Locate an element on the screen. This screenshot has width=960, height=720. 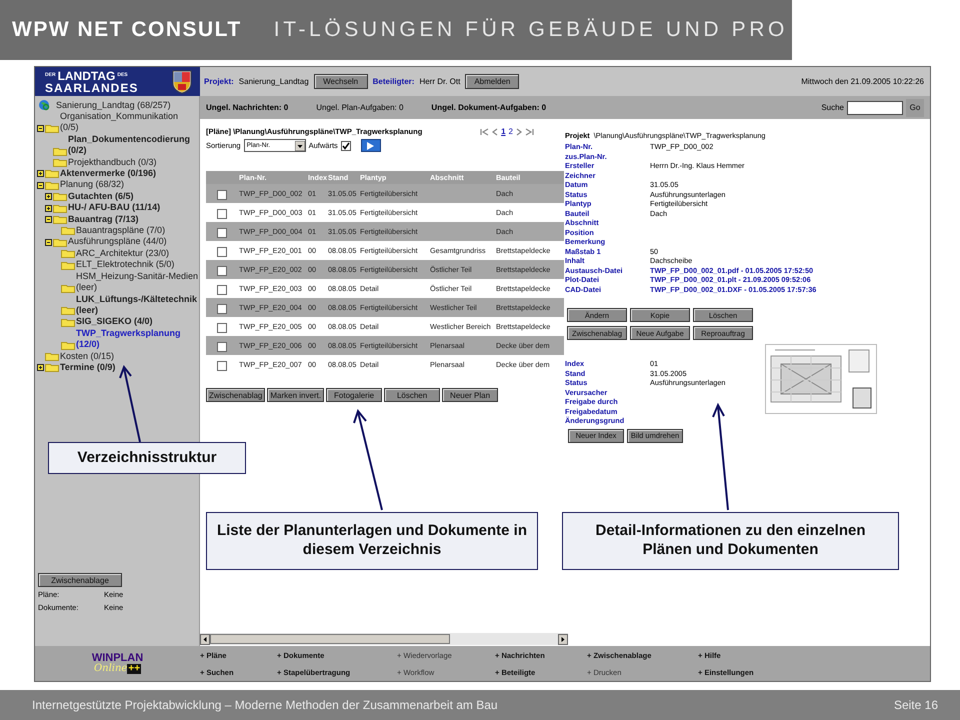
project-name: Sanierung_Landtag is located at coordinates (273, 81).